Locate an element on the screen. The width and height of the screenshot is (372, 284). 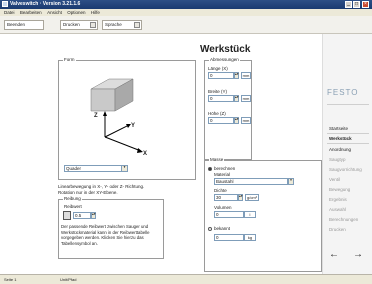
known-mass-unit: kg is located at coordinates (250, 237).